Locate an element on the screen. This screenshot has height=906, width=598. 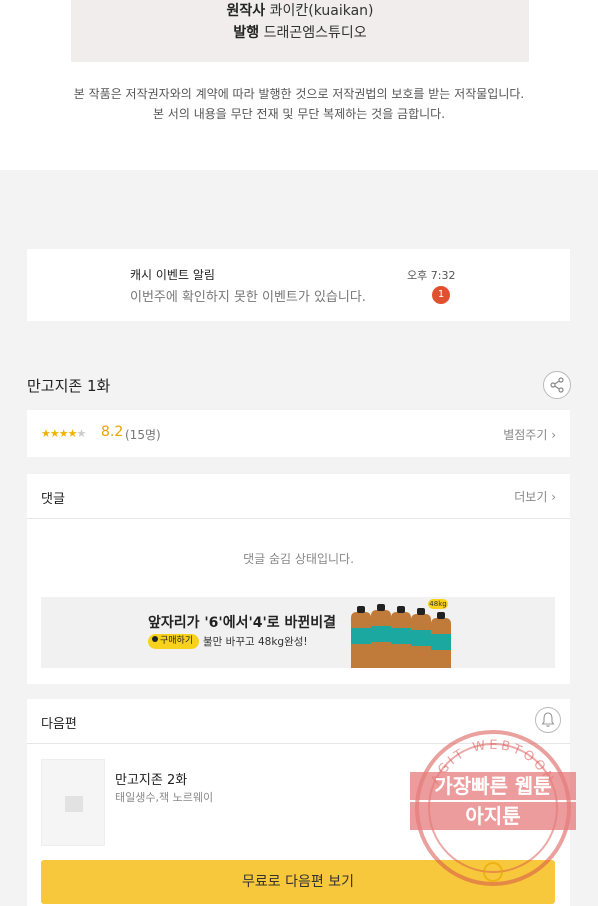
svg-text: 가장빠른 웹툰 is located at coordinates (492, 786).